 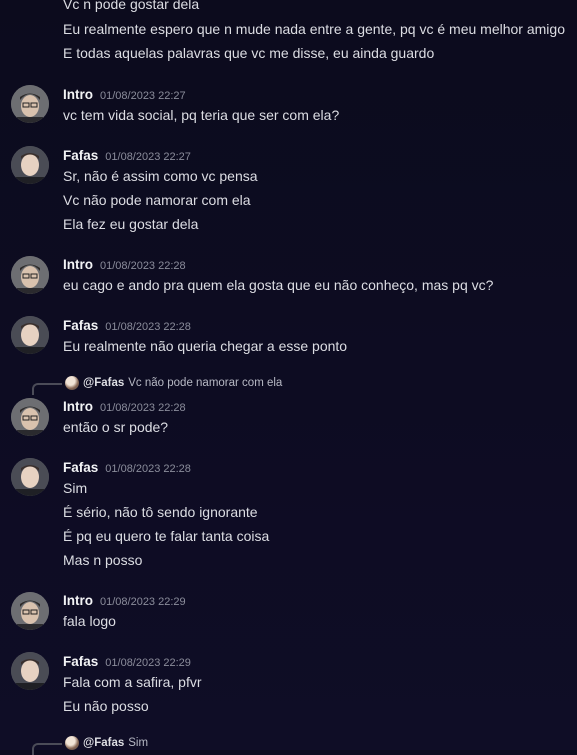 I want to click on message-header: Intro 01/08/2023 22:29, so click(x=124, y=601).